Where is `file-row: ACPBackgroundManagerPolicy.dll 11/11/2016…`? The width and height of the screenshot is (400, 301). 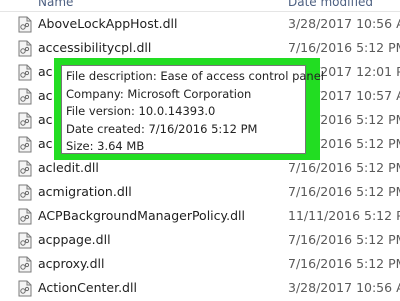
file-row: ACPBackgroundManagerPolicy.dll 11/11/2016… is located at coordinates (200, 217).